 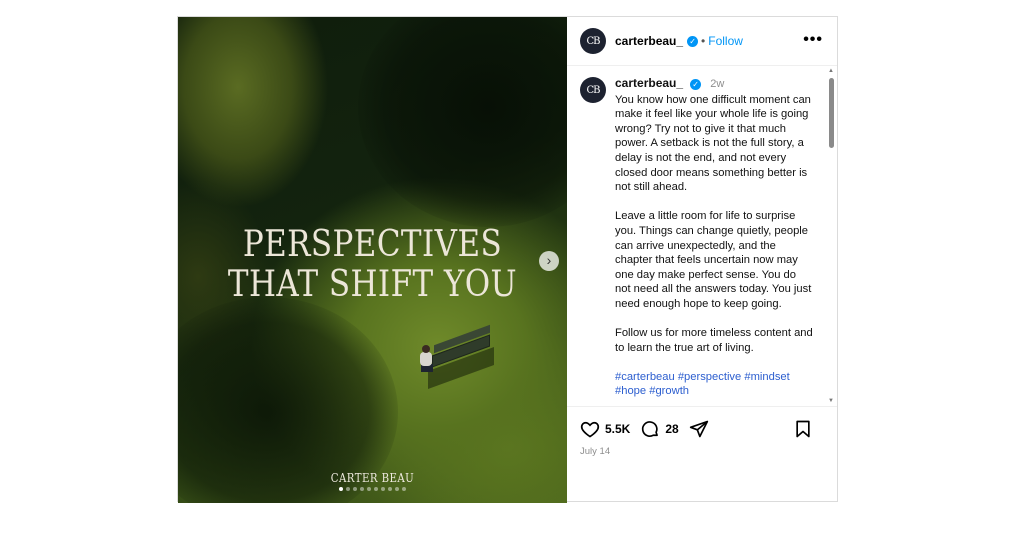 What do you see at coordinates (831, 401) in the screenshot?
I see `scroll-down-arrow-icon: ▼` at bounding box center [831, 401].